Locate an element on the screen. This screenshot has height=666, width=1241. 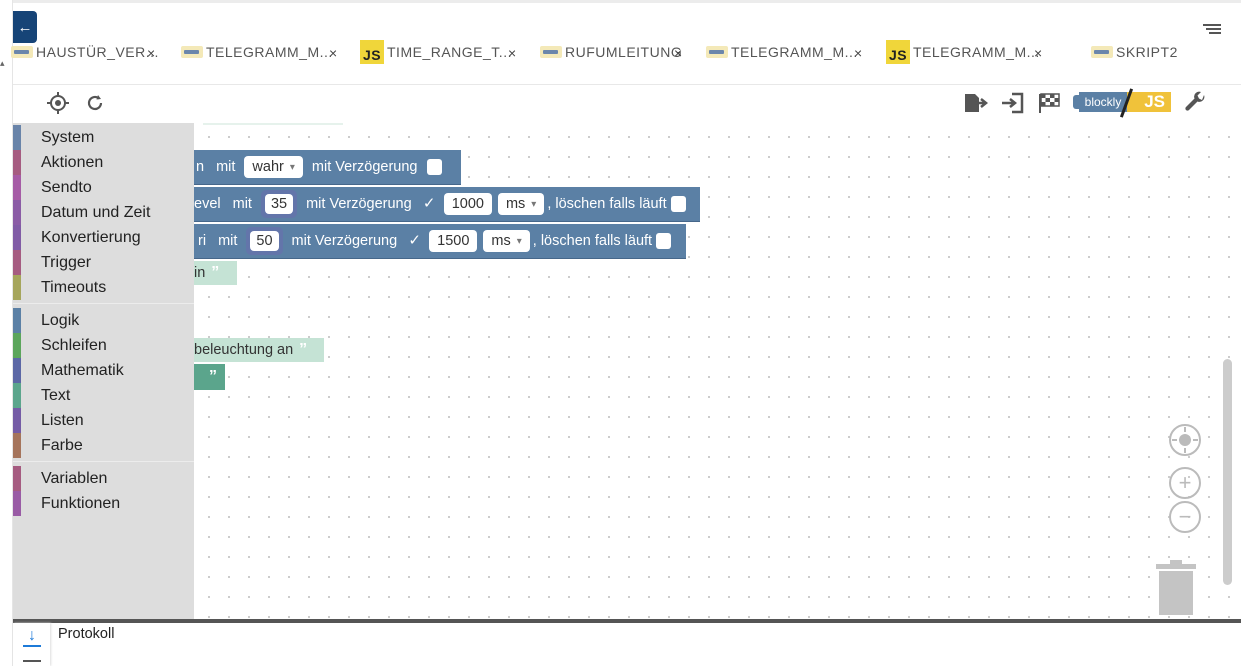
tab-time-range: JS TIME_RANGE_T... × is located at coordinates (438, 52).